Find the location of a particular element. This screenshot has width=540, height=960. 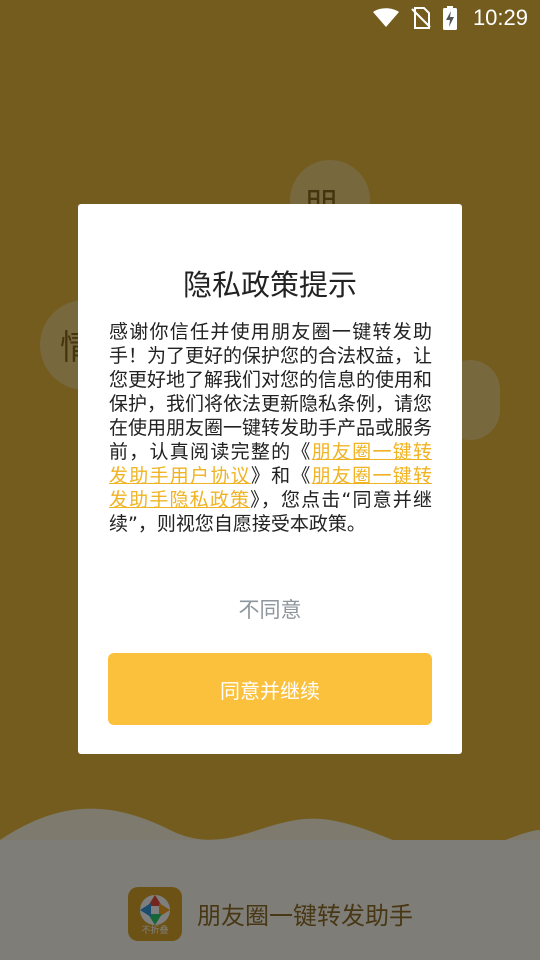

status-icons: 10:29 is located at coordinates (450, 18).